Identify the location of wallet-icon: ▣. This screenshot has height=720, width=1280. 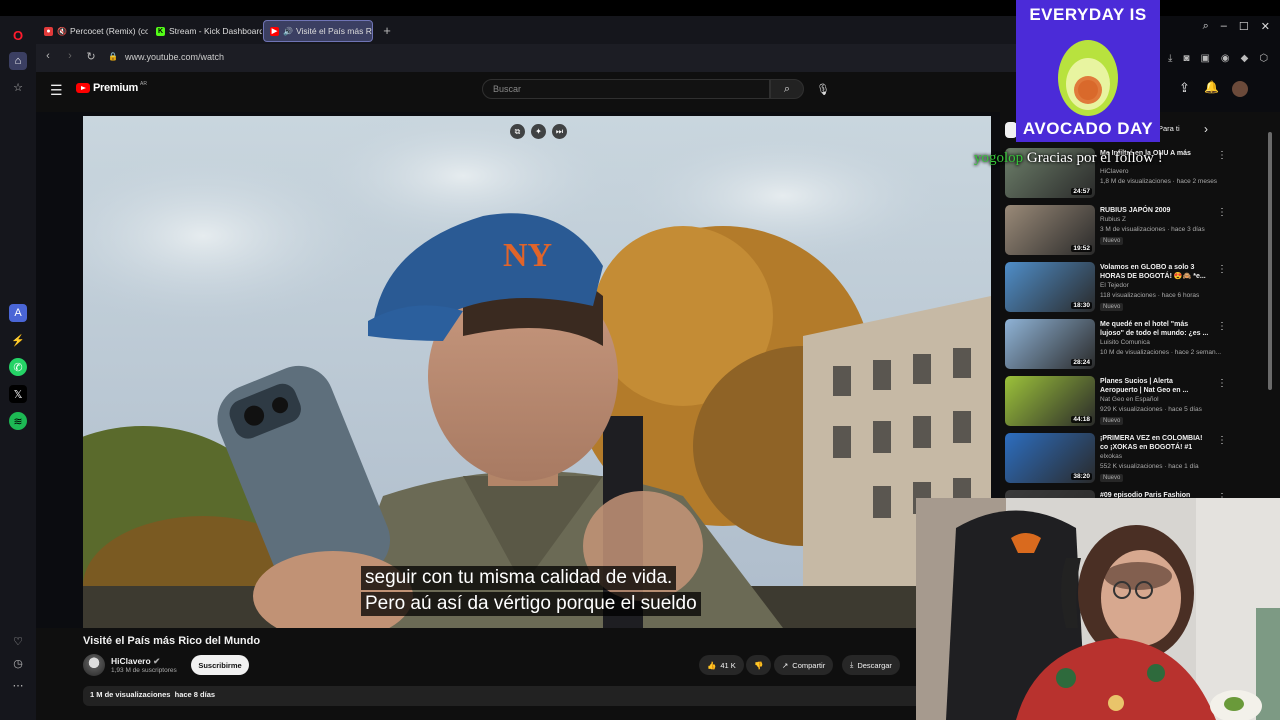
(1204, 58).